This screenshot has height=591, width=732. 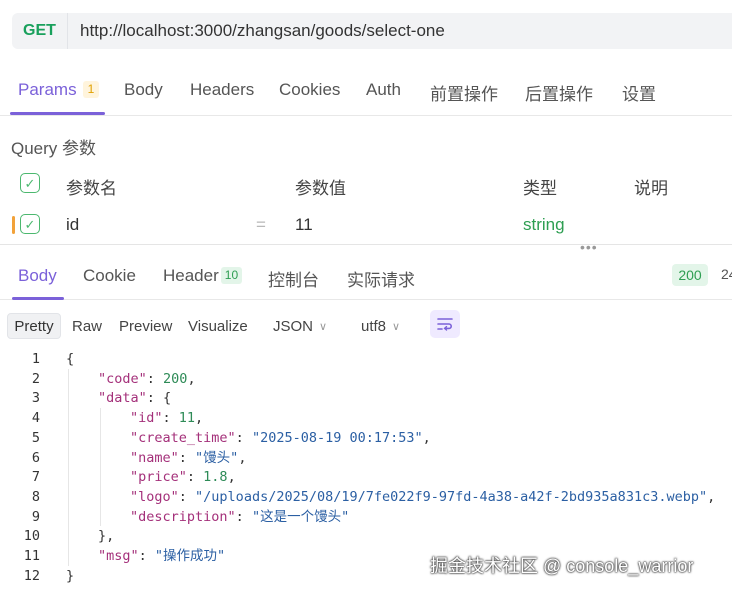 What do you see at coordinates (366, 398) in the screenshot?
I see `code-line: 3 "data": {` at bounding box center [366, 398].